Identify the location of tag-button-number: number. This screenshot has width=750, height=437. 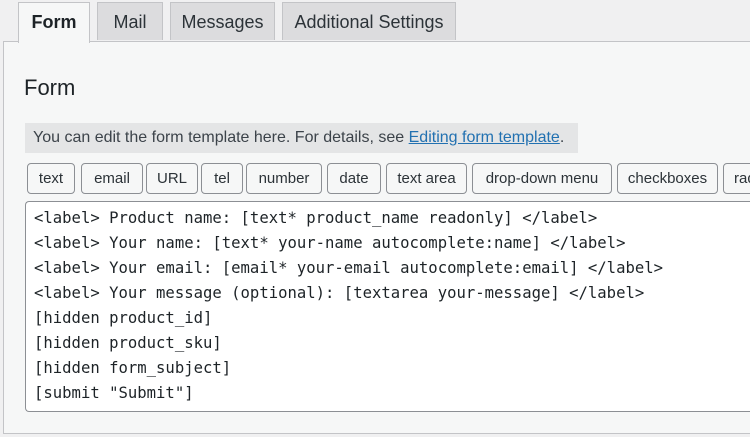
(284, 178).